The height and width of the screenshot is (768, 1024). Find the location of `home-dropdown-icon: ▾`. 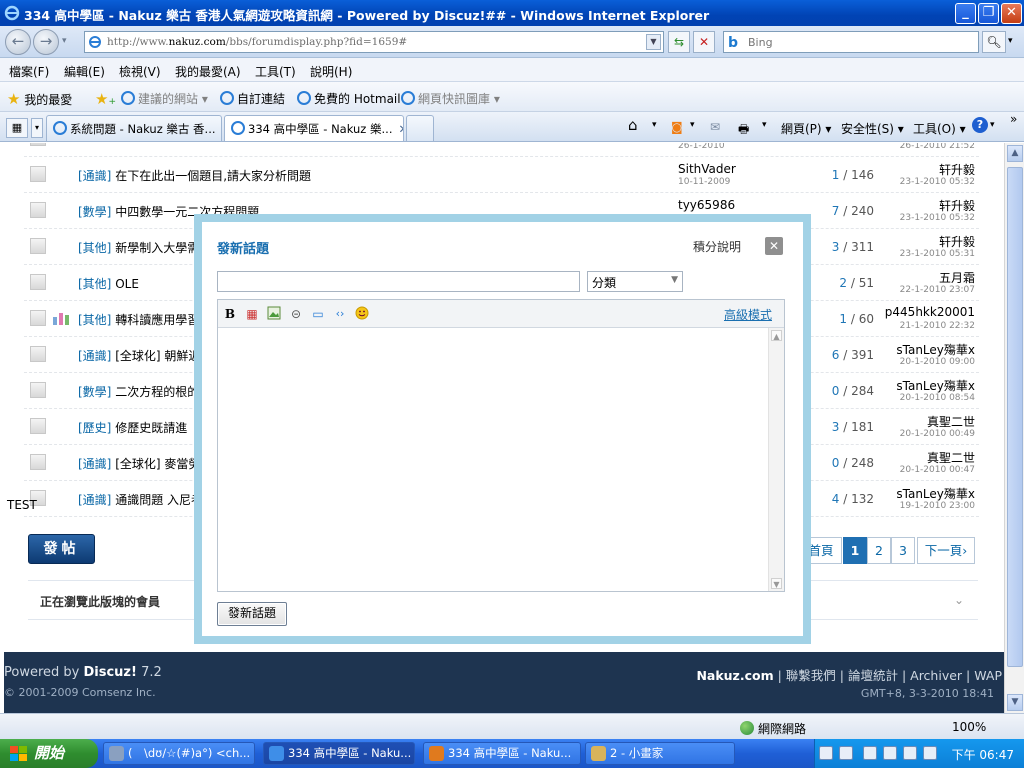

home-dropdown-icon: ▾ is located at coordinates (654, 125).